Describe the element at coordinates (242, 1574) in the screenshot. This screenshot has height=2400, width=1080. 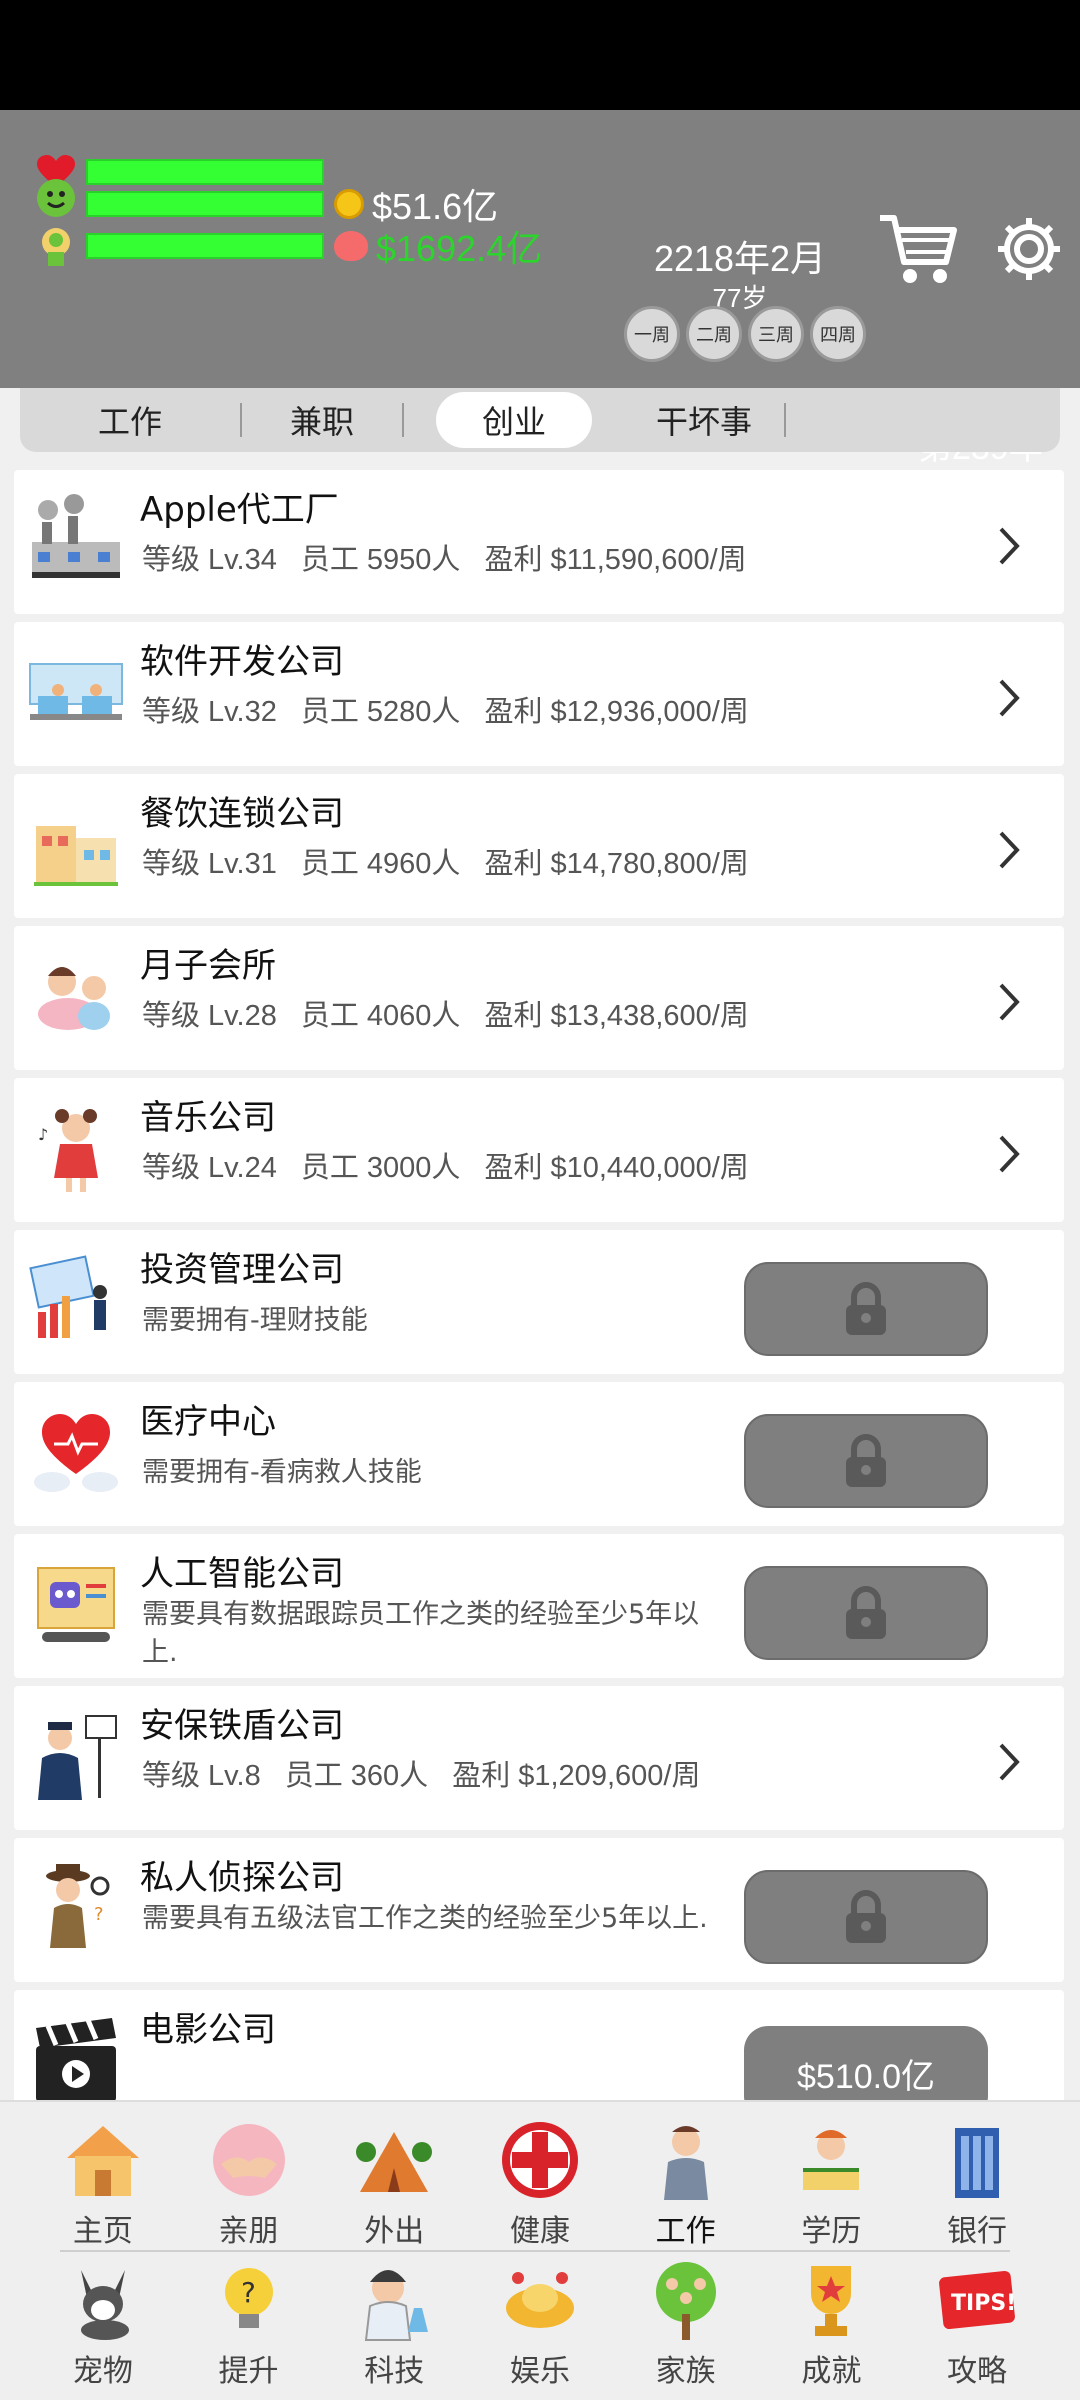
I see `company-title: 人工智能公司` at that location.